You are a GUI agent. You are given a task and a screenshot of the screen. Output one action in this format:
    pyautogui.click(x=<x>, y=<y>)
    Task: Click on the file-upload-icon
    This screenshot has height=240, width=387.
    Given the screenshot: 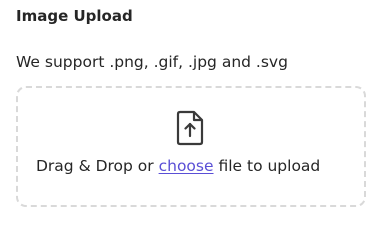 What is the action you would take?
    pyautogui.click(x=190, y=128)
    